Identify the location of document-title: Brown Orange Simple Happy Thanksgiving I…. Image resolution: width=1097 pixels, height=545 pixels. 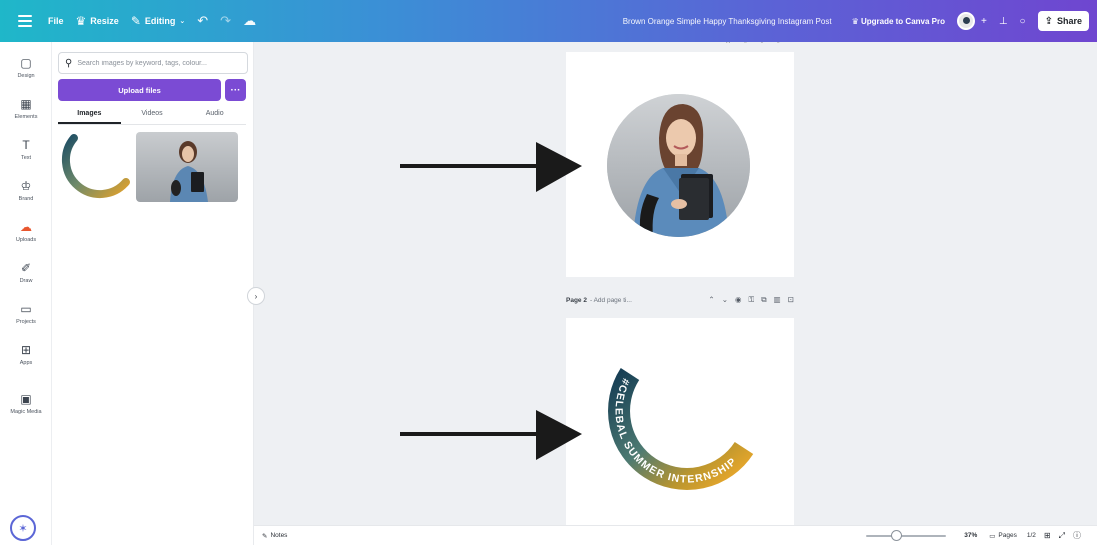
(727, 21).